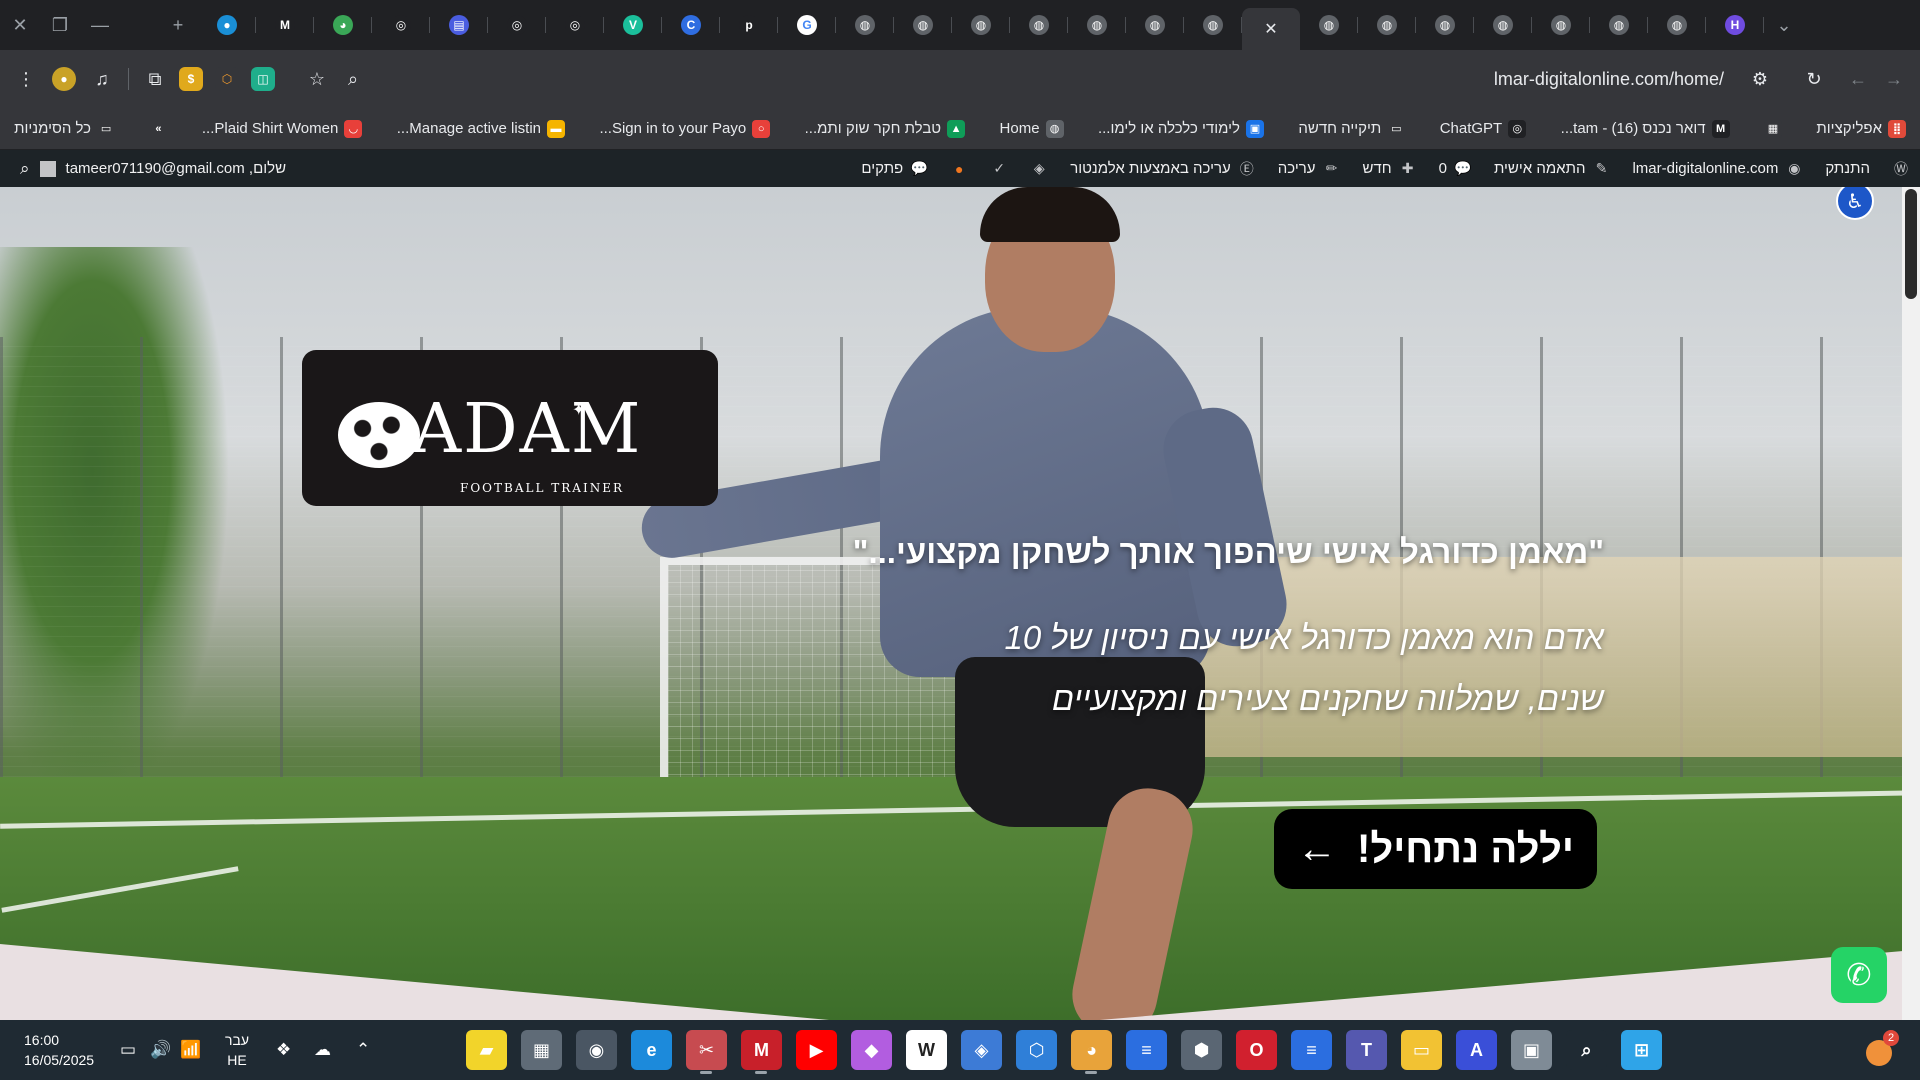  What do you see at coordinates (517, 25) in the screenshot?
I see `tab-openai-1: ◎` at bounding box center [517, 25].